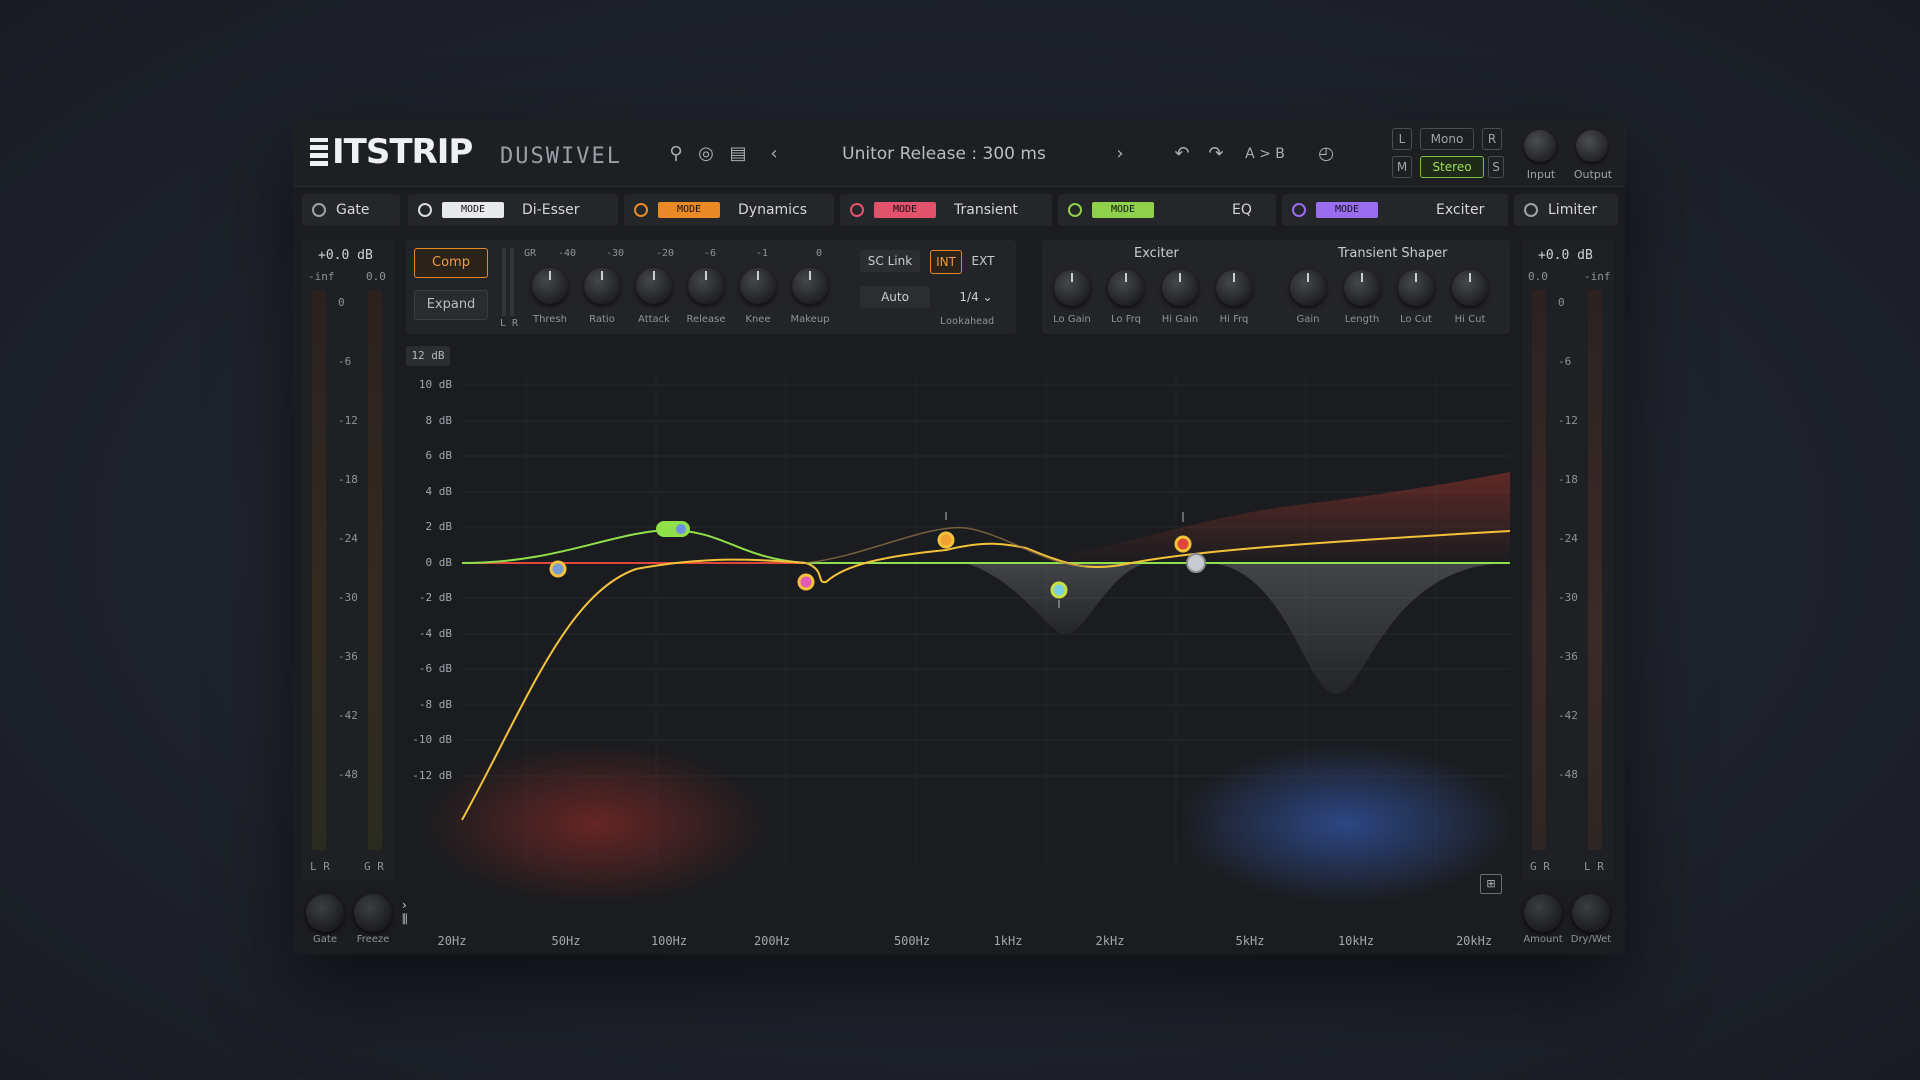 This screenshot has height=1080, width=1920. I want to click on band-6-node, so click(1183, 544).